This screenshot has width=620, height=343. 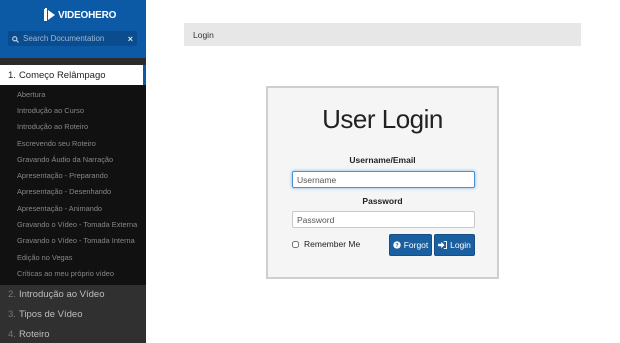 What do you see at coordinates (50, 315) in the screenshot?
I see `chapter-label: Tipos de Vídeo` at bounding box center [50, 315].